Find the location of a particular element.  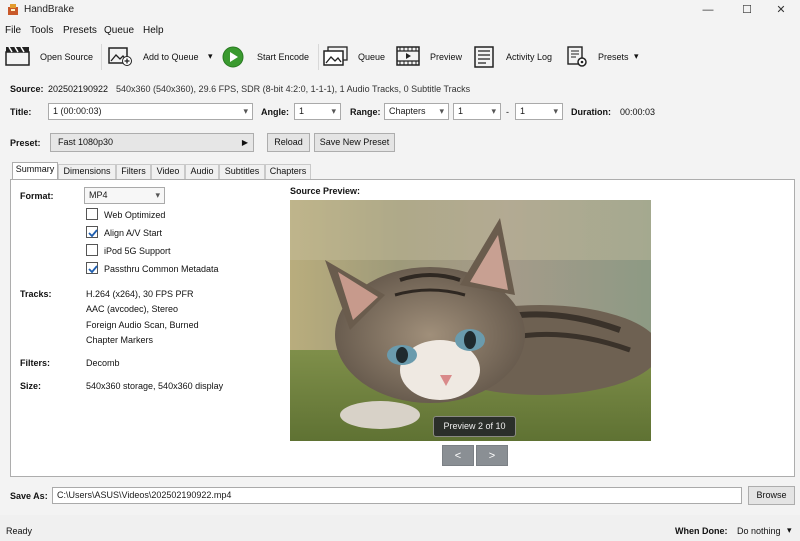

track-item: Chapter Markers is located at coordinates (120, 340).